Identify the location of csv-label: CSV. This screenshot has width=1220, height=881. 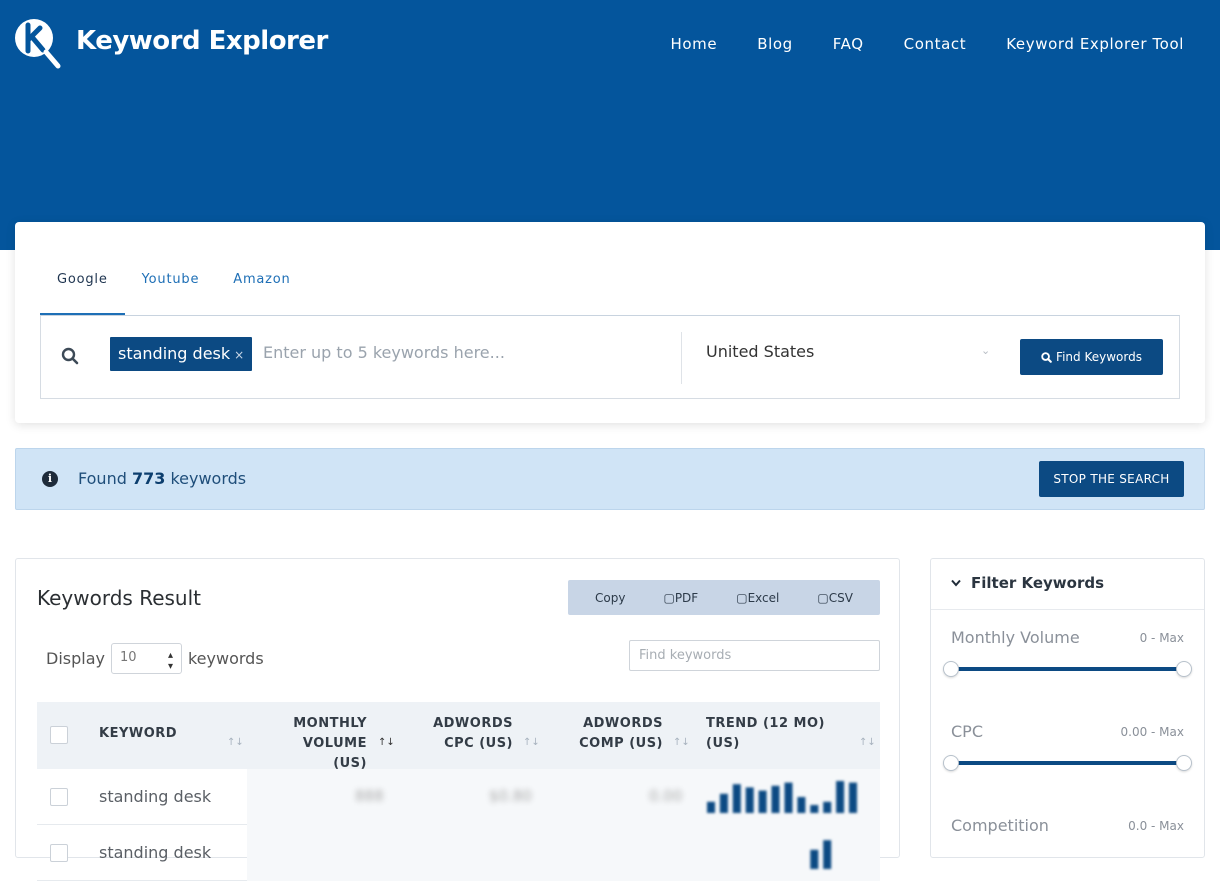
(840, 597).